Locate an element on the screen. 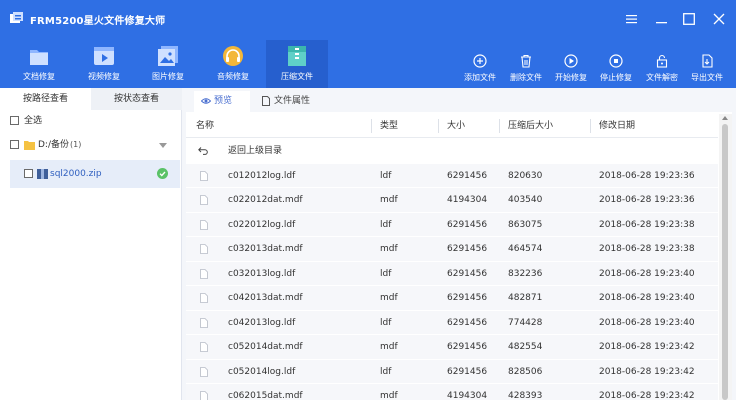 The height and width of the screenshot is (400, 736). cell-compressed-size: 832236 is located at coordinates (525, 273).